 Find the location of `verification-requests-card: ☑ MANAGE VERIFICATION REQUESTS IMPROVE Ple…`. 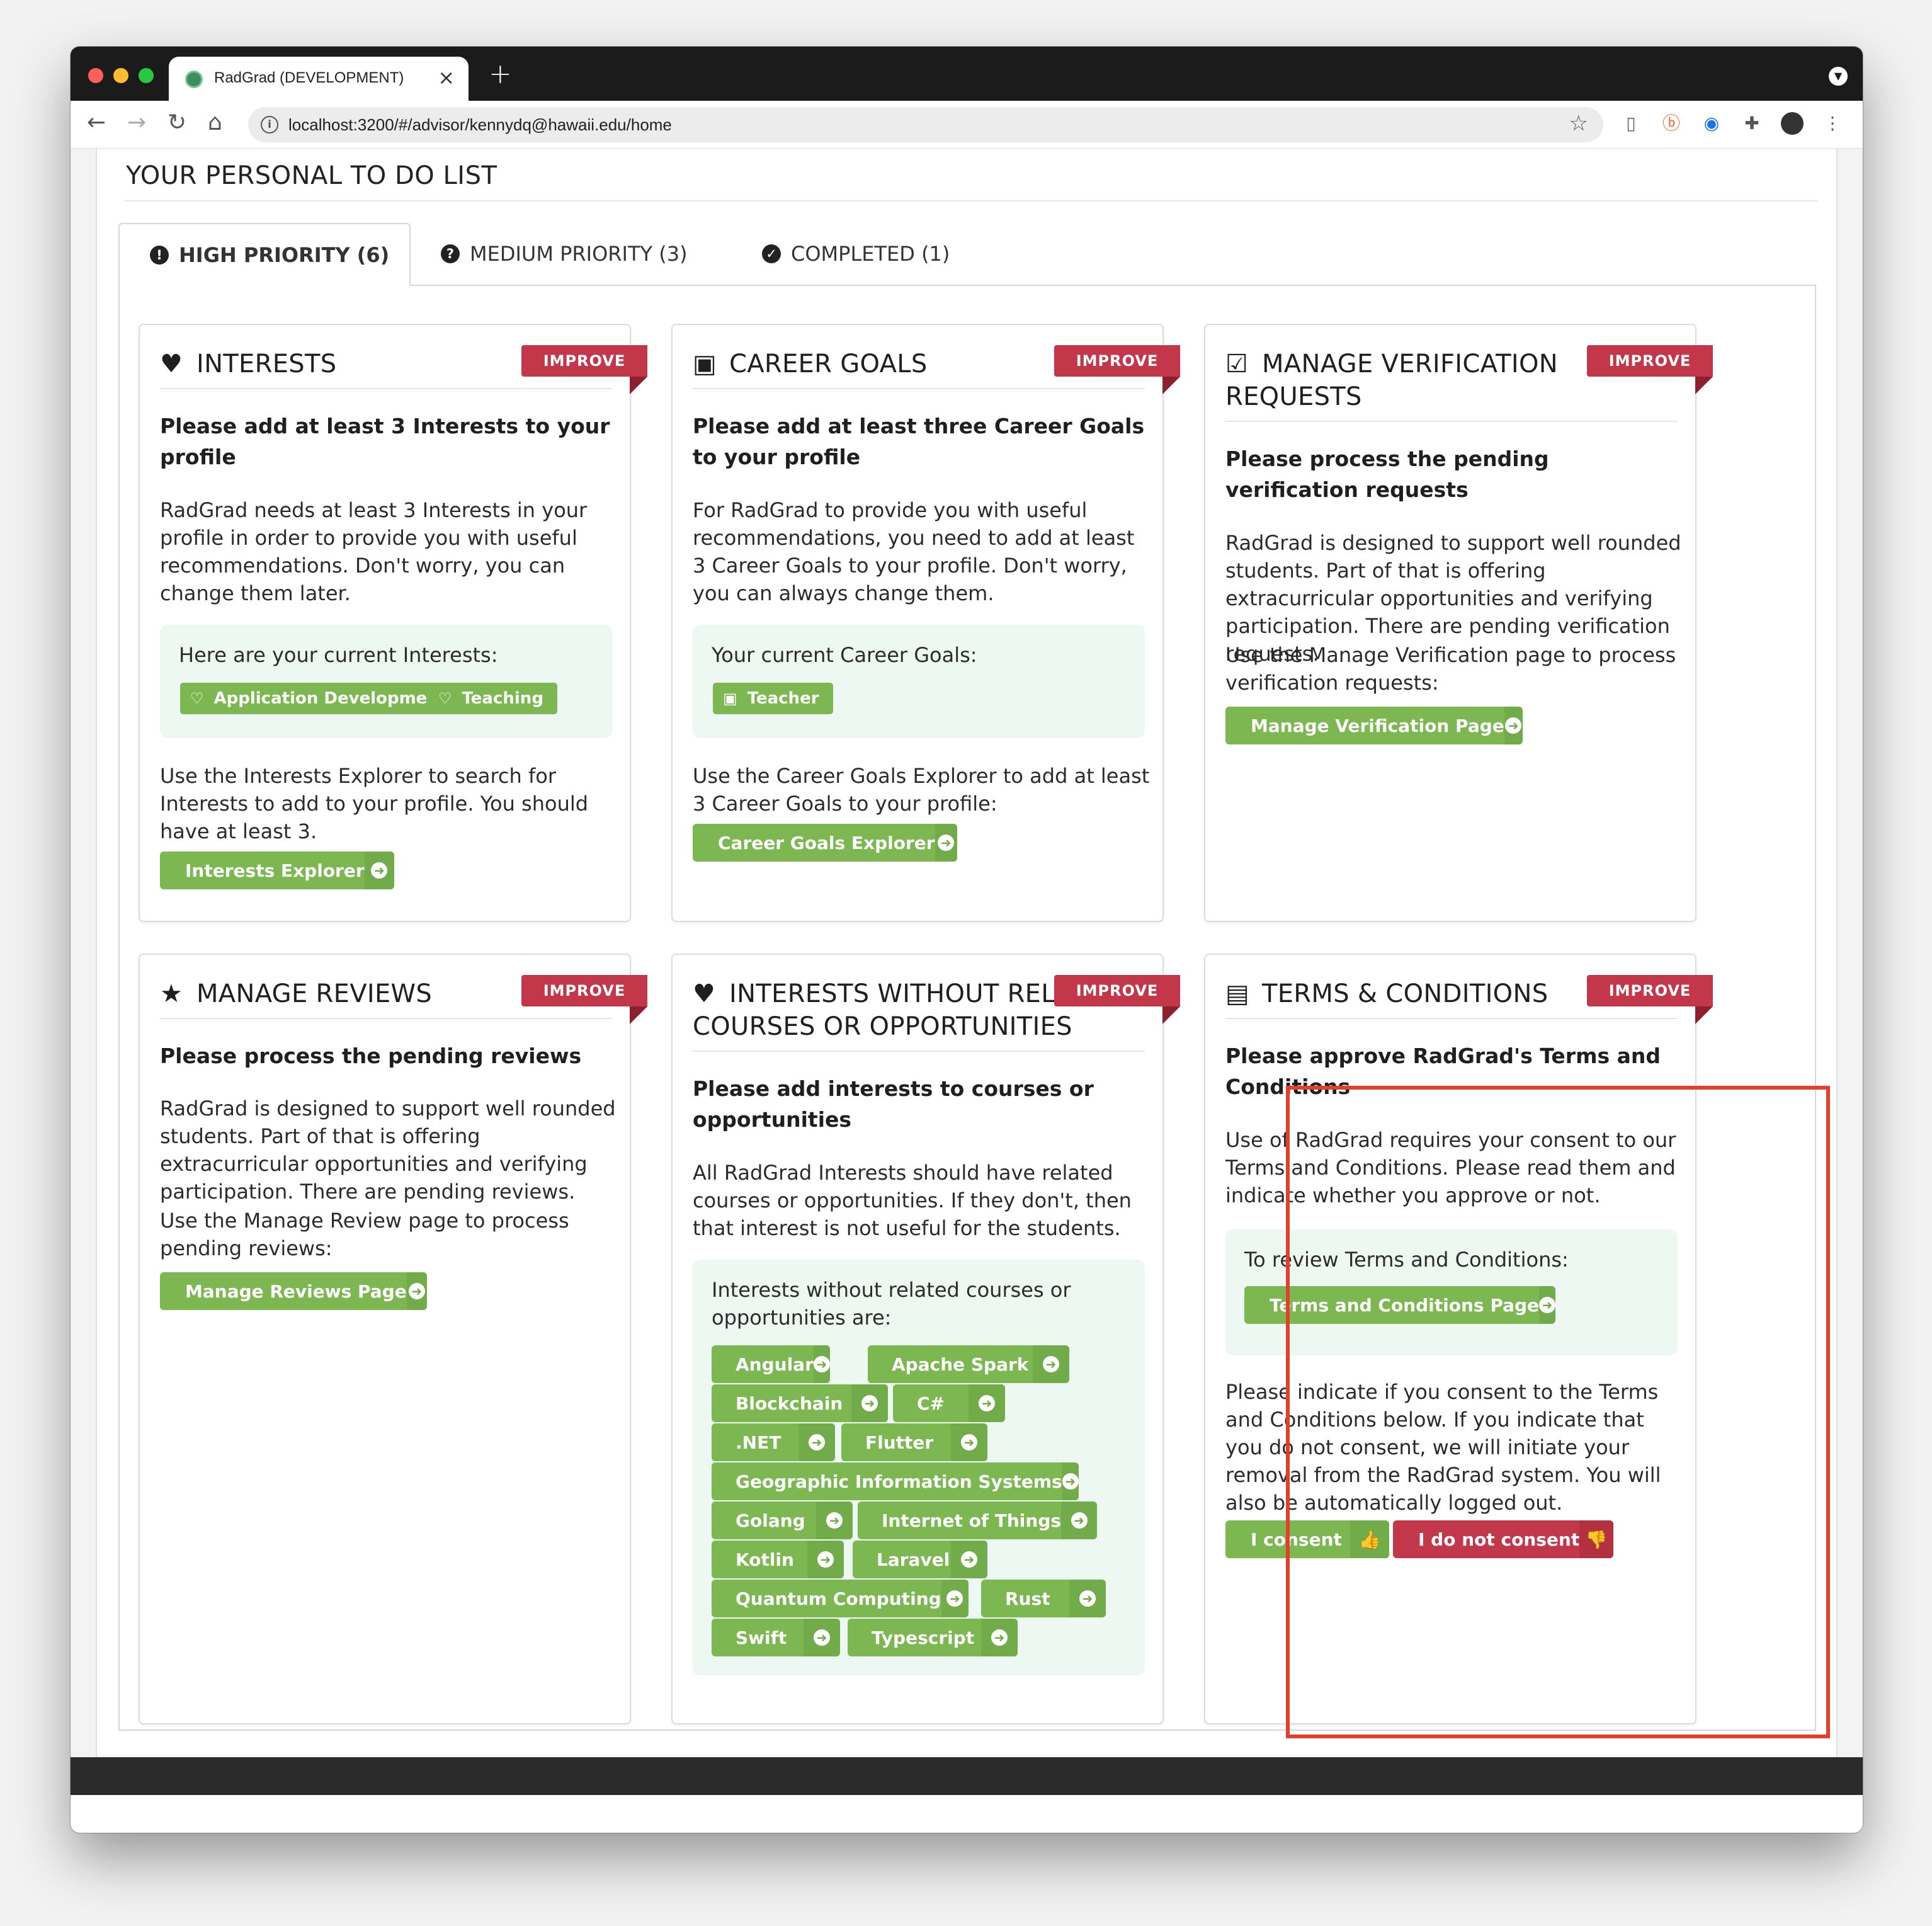

verification-requests-card: ☑ MANAGE VERIFICATION REQUESTS IMPROVE Ple… is located at coordinates (1459, 623).